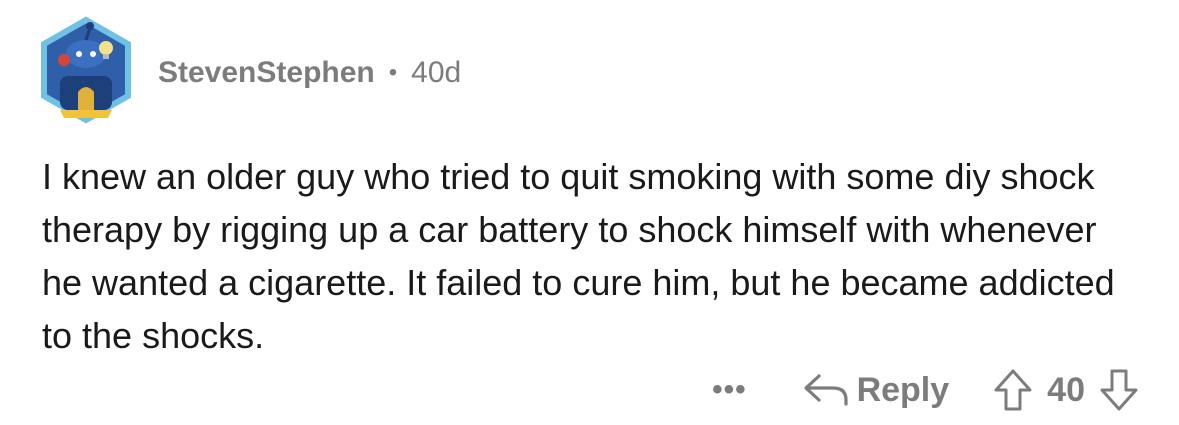 The width and height of the screenshot is (1179, 425). I want to click on upvote-arrow-icon, so click(1013, 390).